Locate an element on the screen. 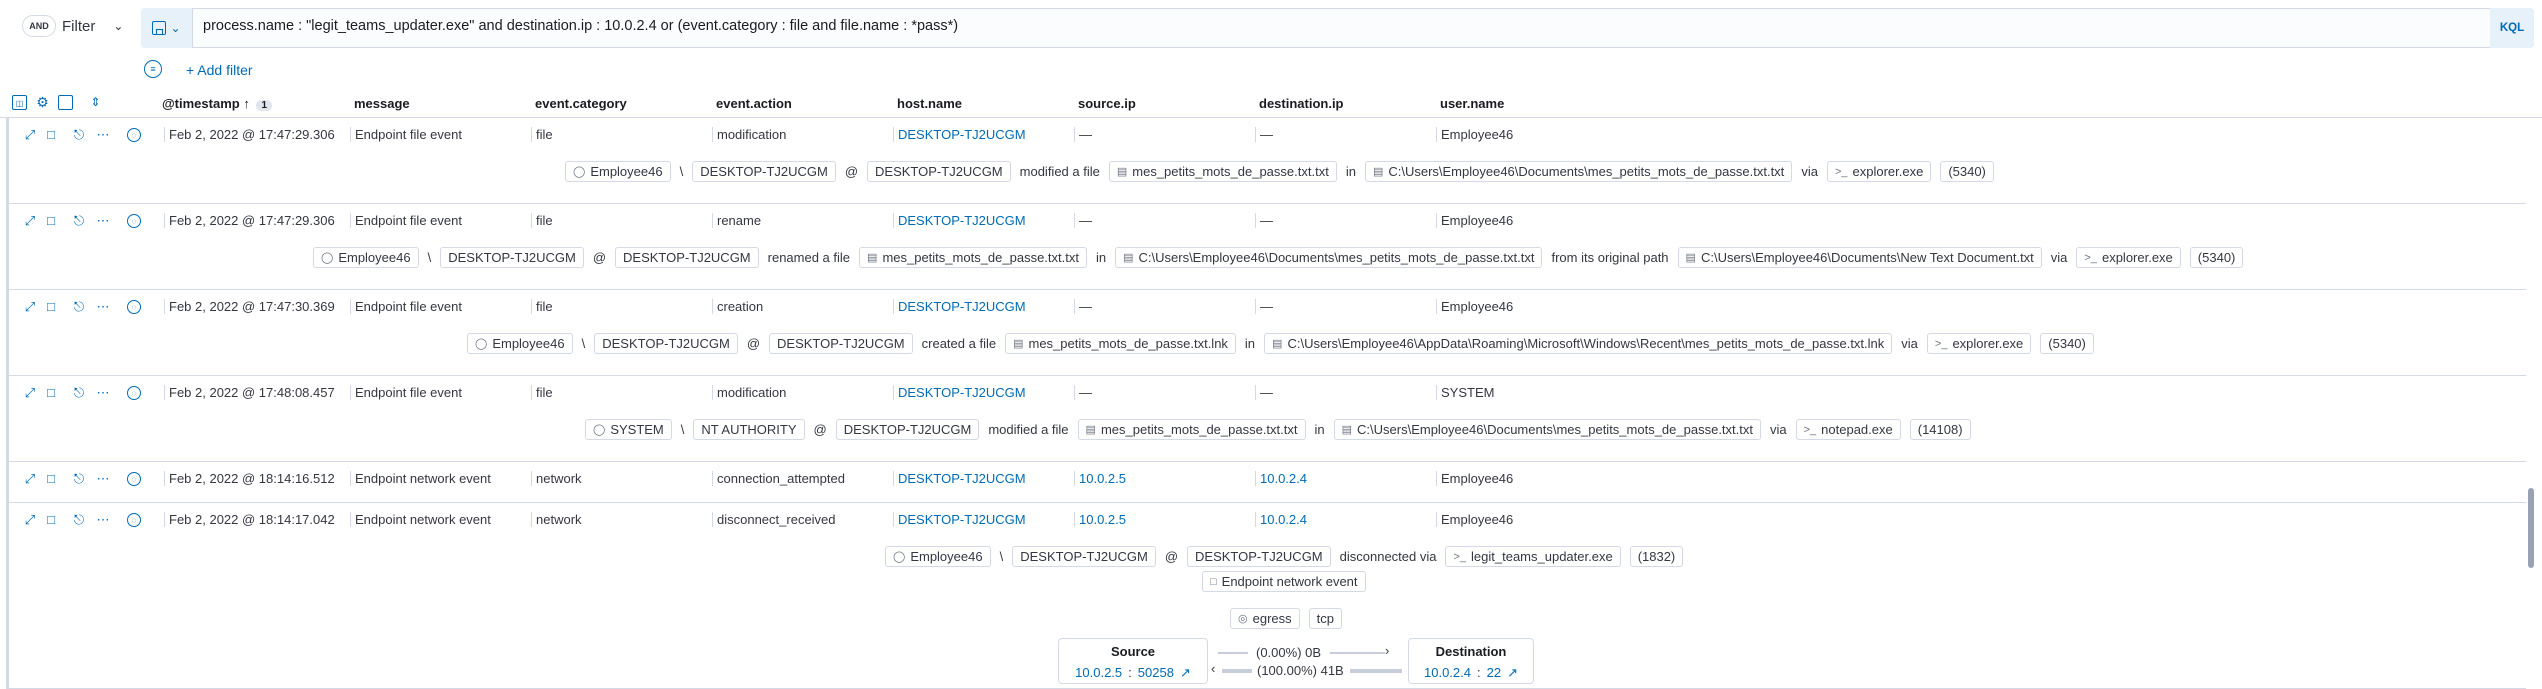 The image size is (2542, 689). gear-icon: ⚙ is located at coordinates (42, 102).